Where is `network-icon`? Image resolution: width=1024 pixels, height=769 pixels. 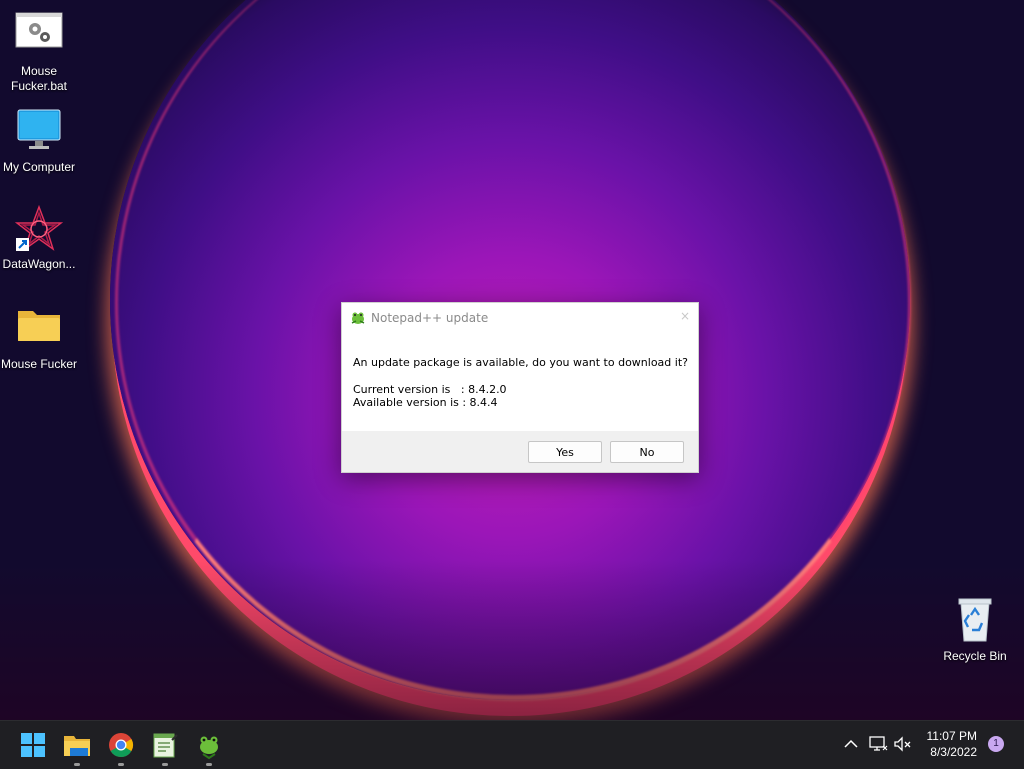 network-icon is located at coordinates (878, 744).